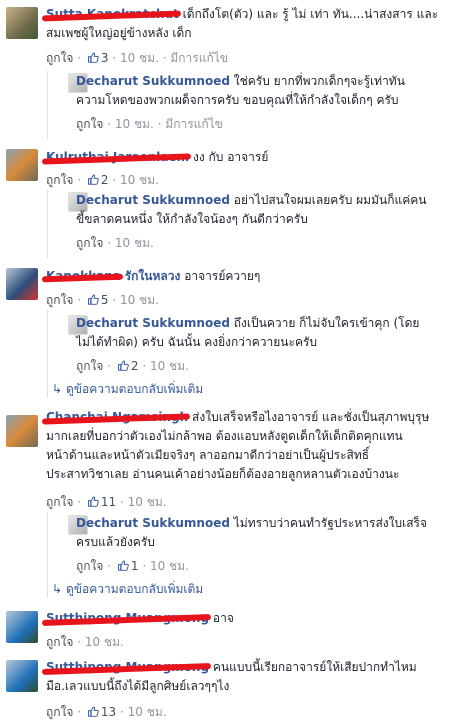 This screenshot has height=727, width=469. I want to click on commenter-name: Kulruthai Jaroenlaem, so click(117, 157).